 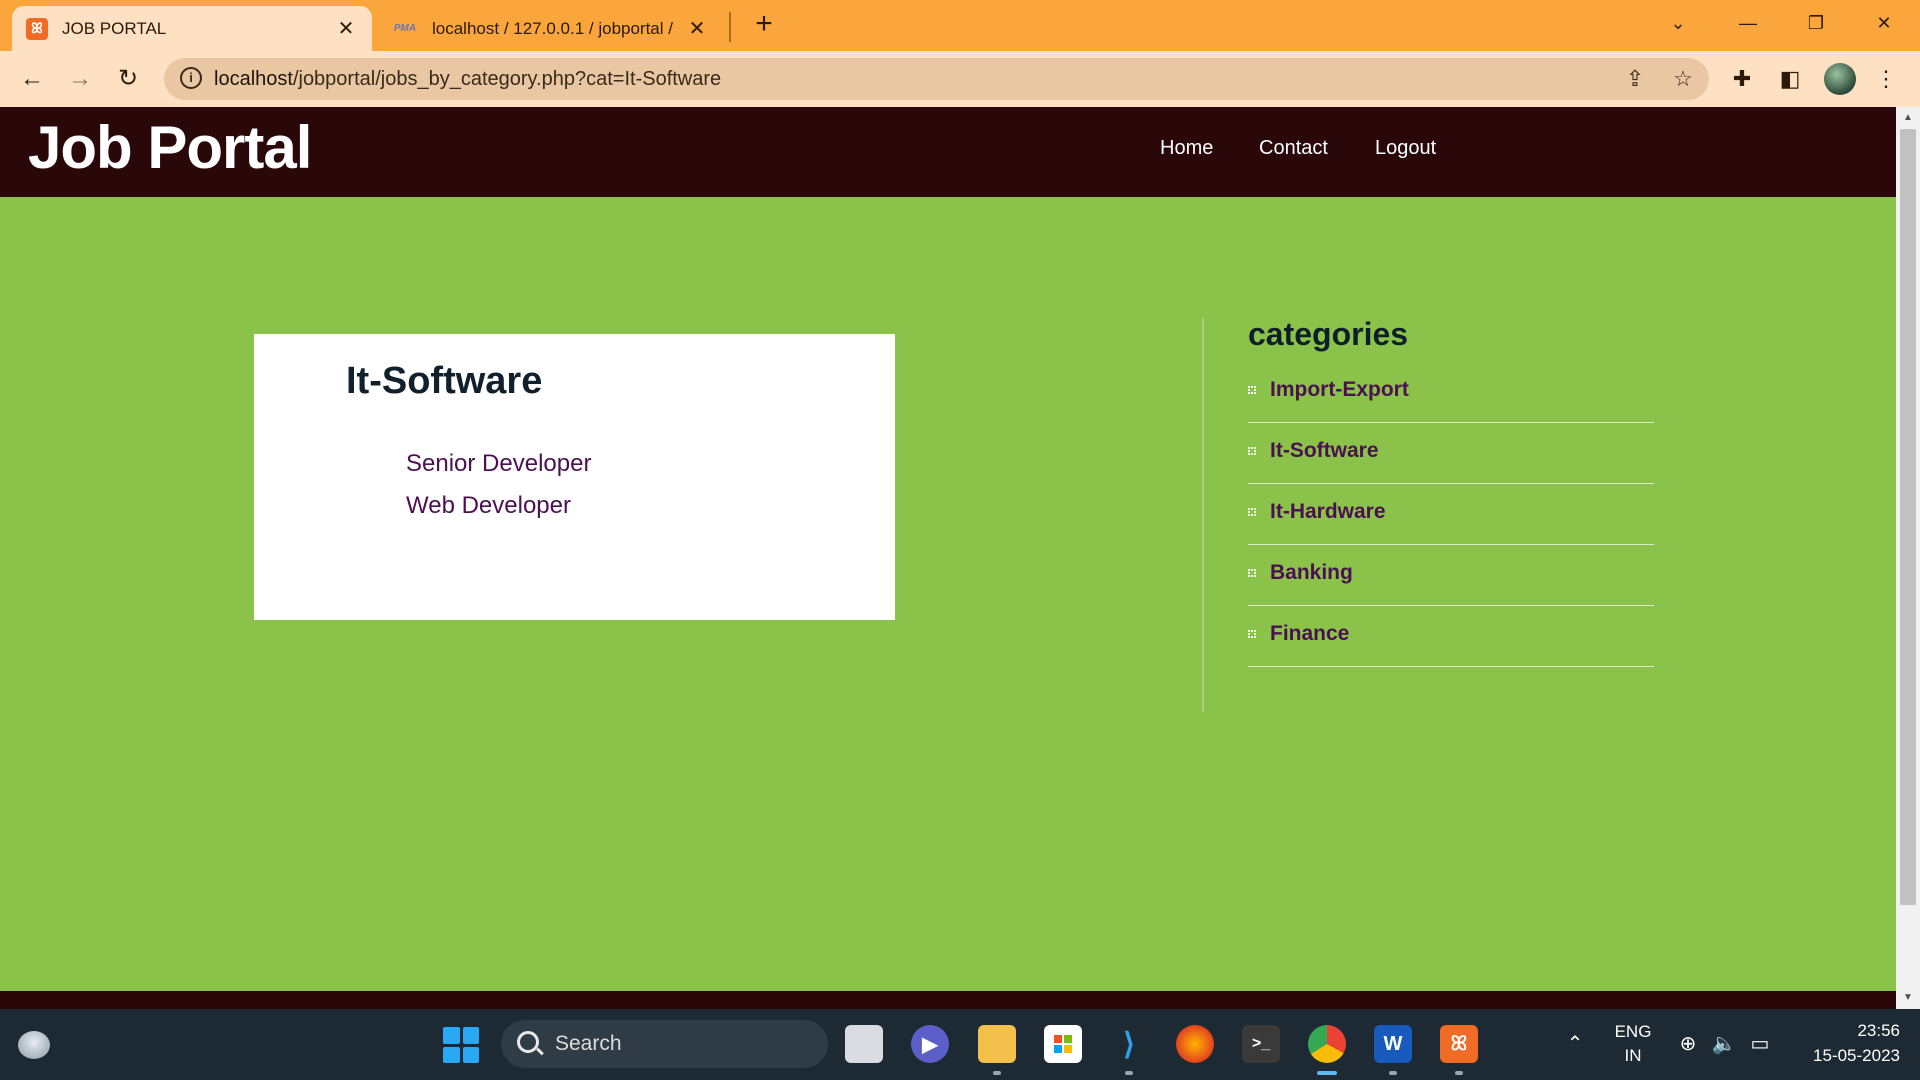 What do you see at coordinates (1293, 148) in the screenshot?
I see `nav-contact: Contact` at bounding box center [1293, 148].